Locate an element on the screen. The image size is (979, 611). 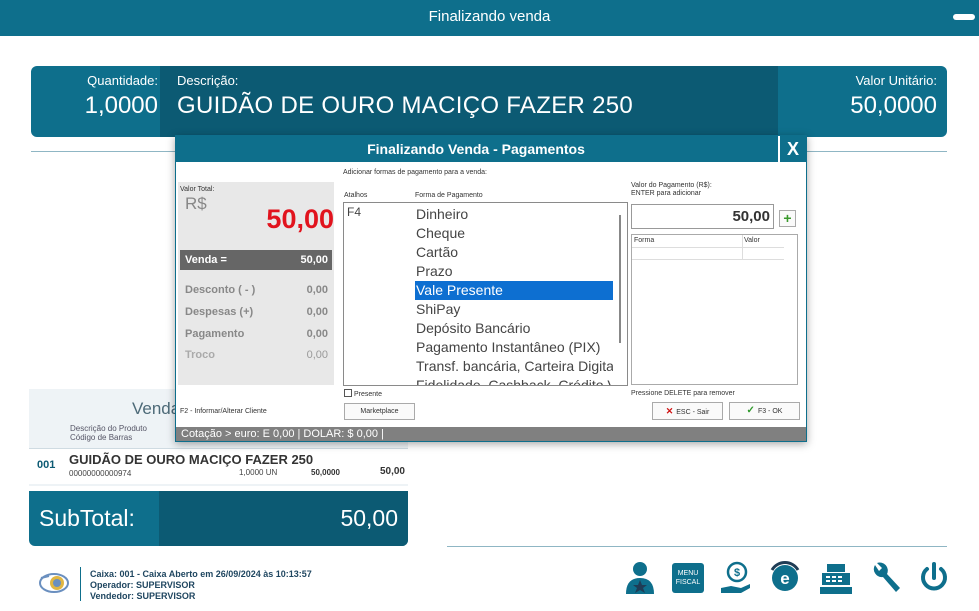
delete-hint: Pressione DELETE para remover is located at coordinates (683, 393).